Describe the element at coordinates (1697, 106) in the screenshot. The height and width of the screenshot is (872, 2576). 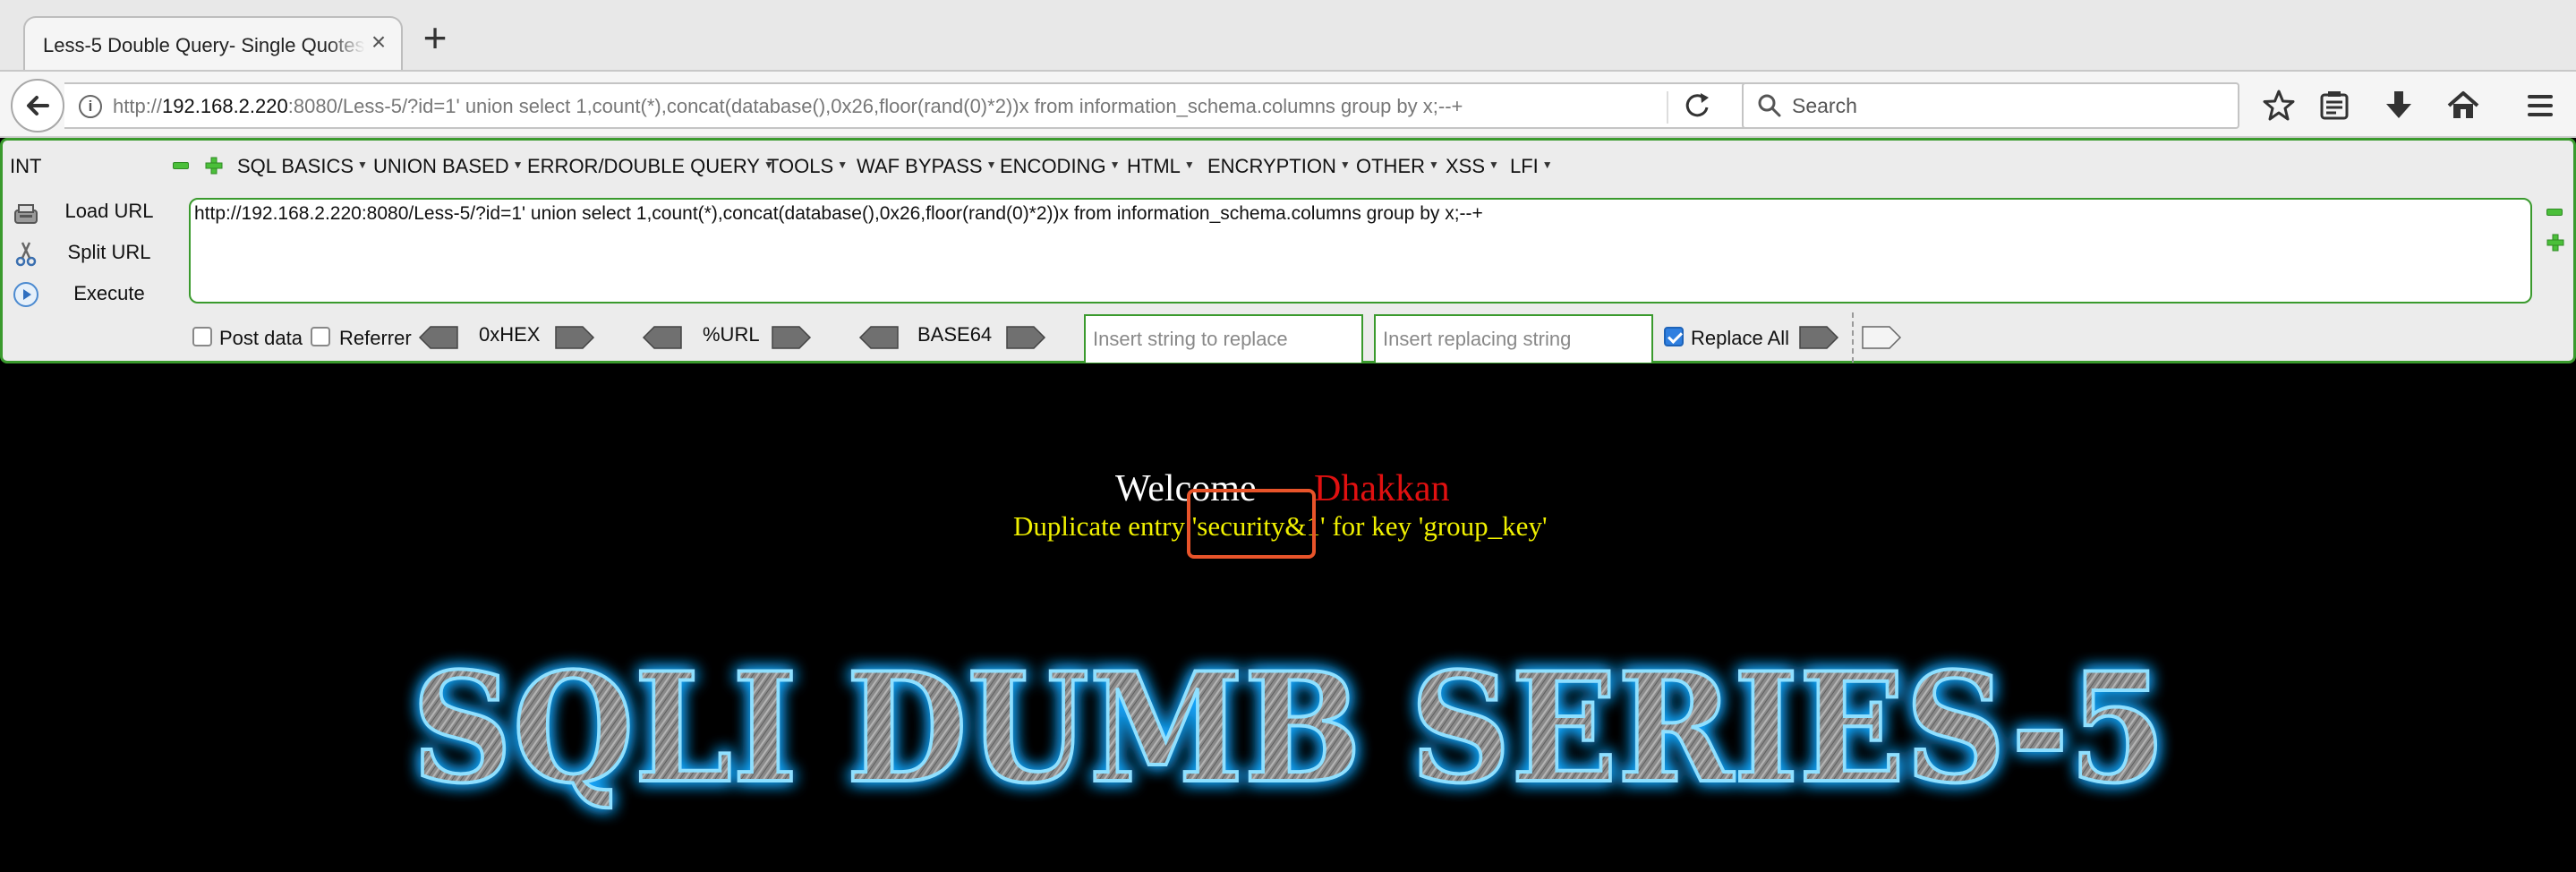
I see `reload-icon` at that location.